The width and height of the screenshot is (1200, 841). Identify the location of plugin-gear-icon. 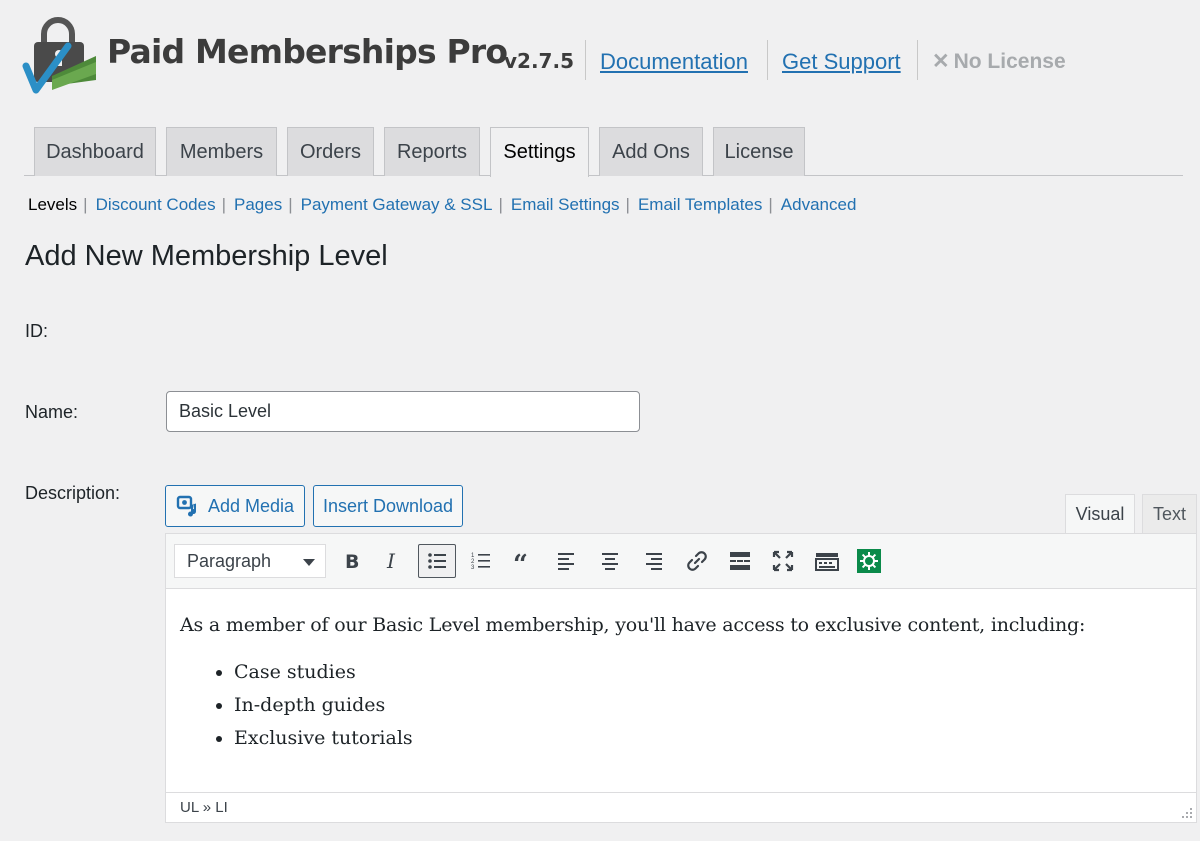
(869, 561).